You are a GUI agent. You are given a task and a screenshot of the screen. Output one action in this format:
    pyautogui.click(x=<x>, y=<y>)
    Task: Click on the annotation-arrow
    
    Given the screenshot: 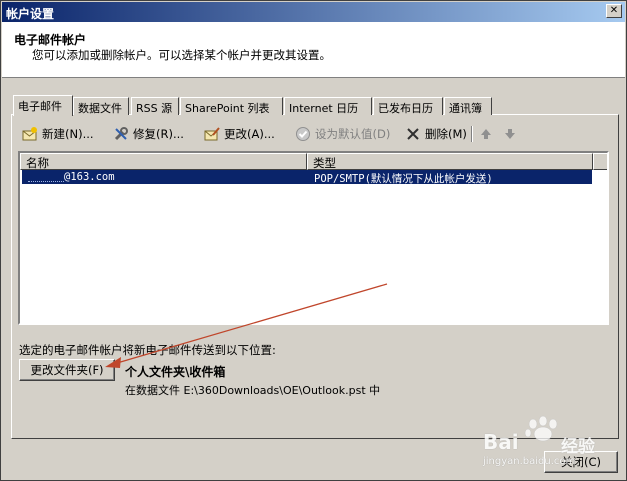 What is the action you would take?
    pyautogui.click(x=246, y=325)
    